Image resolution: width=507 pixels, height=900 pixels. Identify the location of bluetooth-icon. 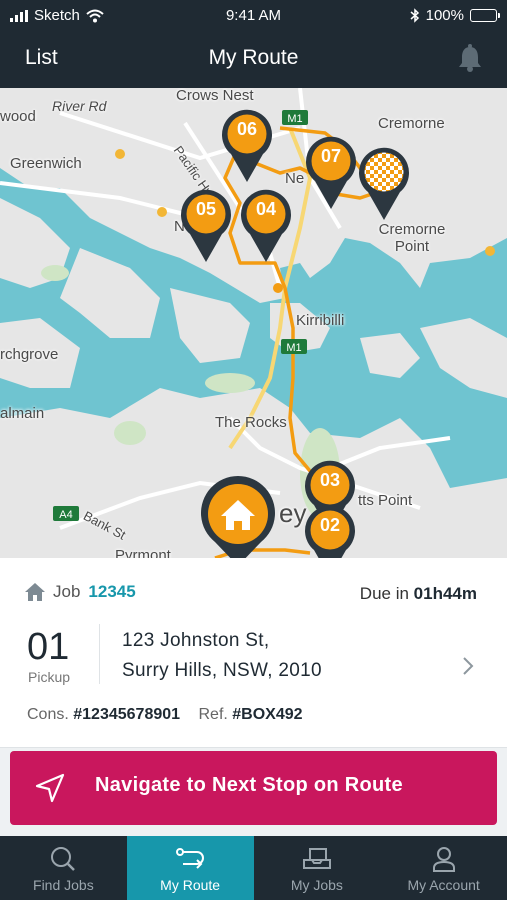
(414, 15).